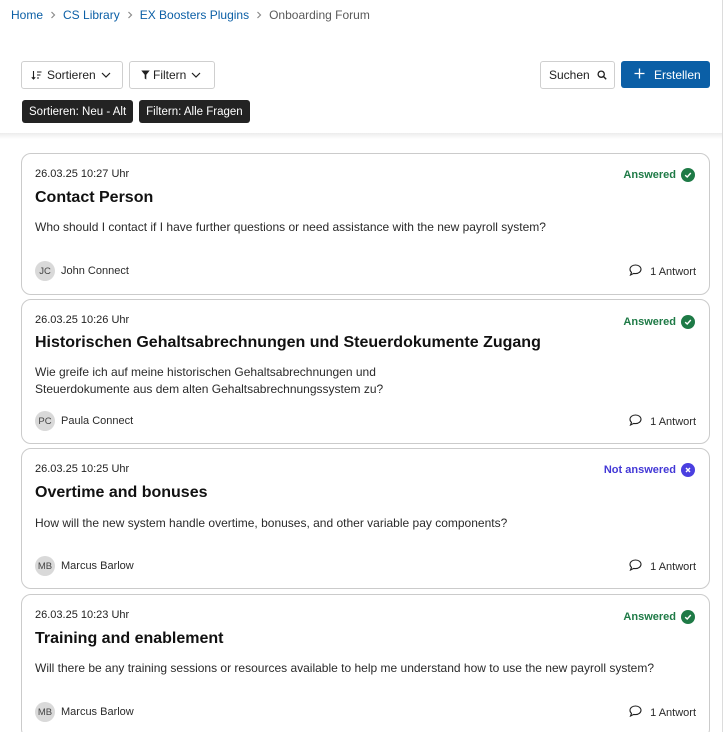  I want to click on sort-button: Sortieren, so click(72, 75).